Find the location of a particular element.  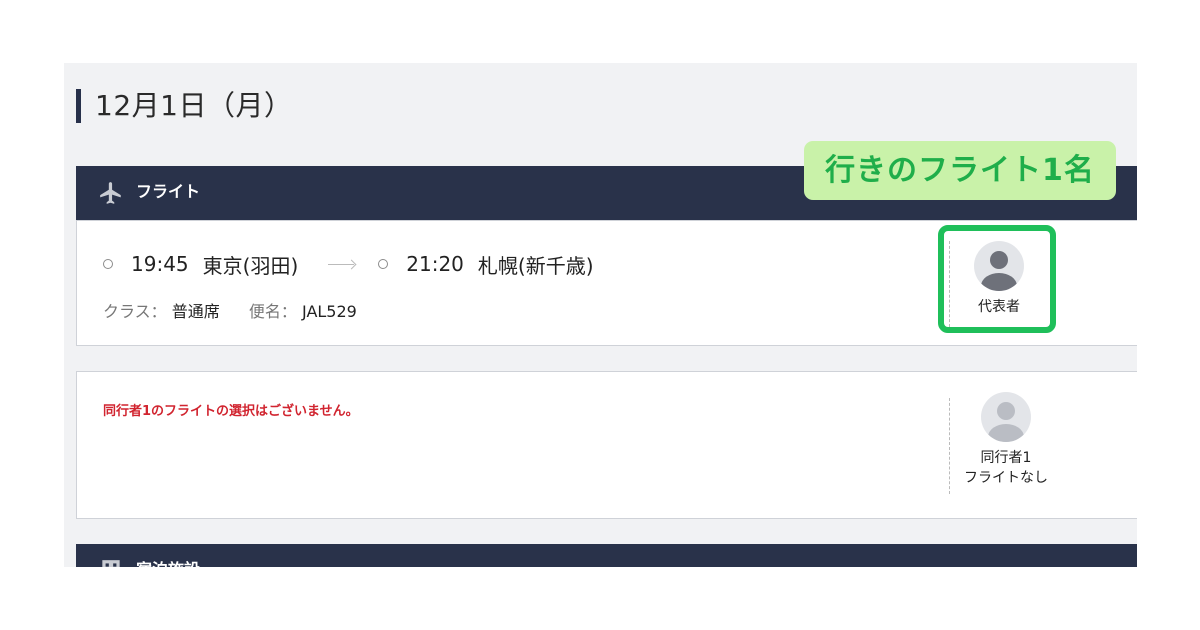

companion-status: フライトなし is located at coordinates (1006, 478).